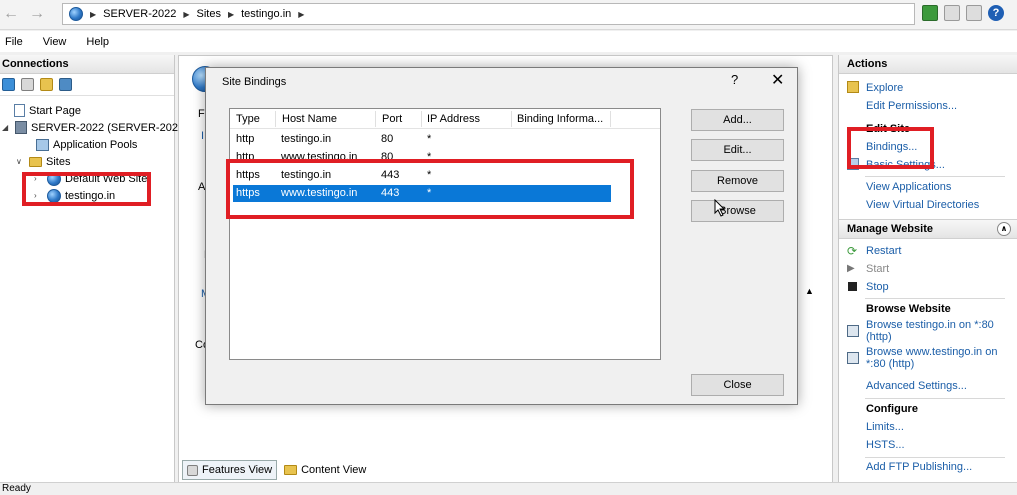  I want to click on collapse-up-icon: ▲, so click(809, 291).